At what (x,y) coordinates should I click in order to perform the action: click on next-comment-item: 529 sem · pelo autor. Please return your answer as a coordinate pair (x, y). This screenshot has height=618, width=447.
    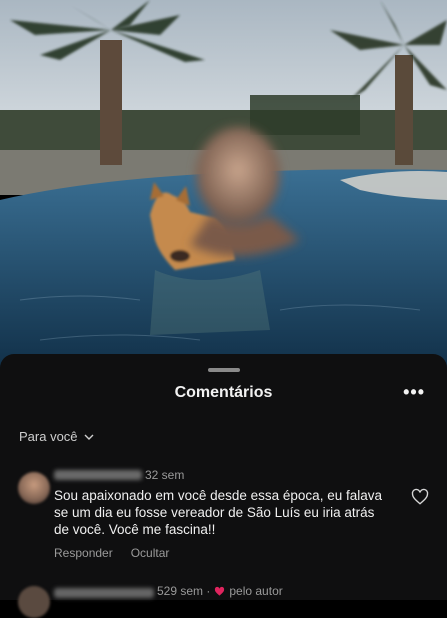
    Looking at the image, I should click on (223, 600).